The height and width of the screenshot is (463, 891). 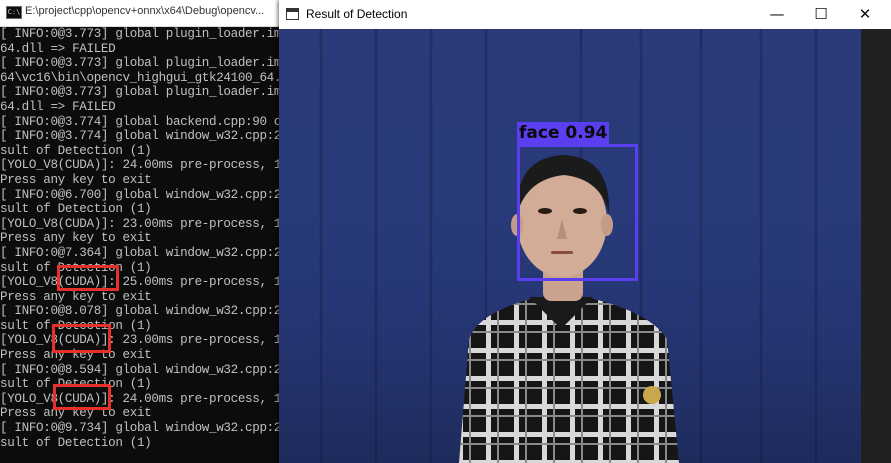 I want to click on detection-window-edge, so click(x=876, y=246).